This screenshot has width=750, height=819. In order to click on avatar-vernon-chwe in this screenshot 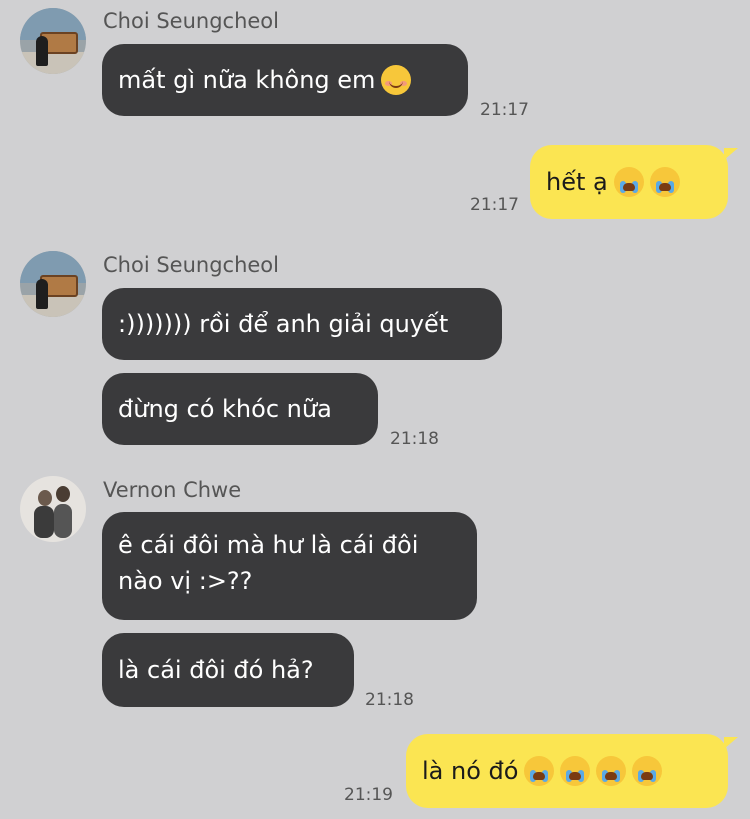, I will do `click(53, 509)`.